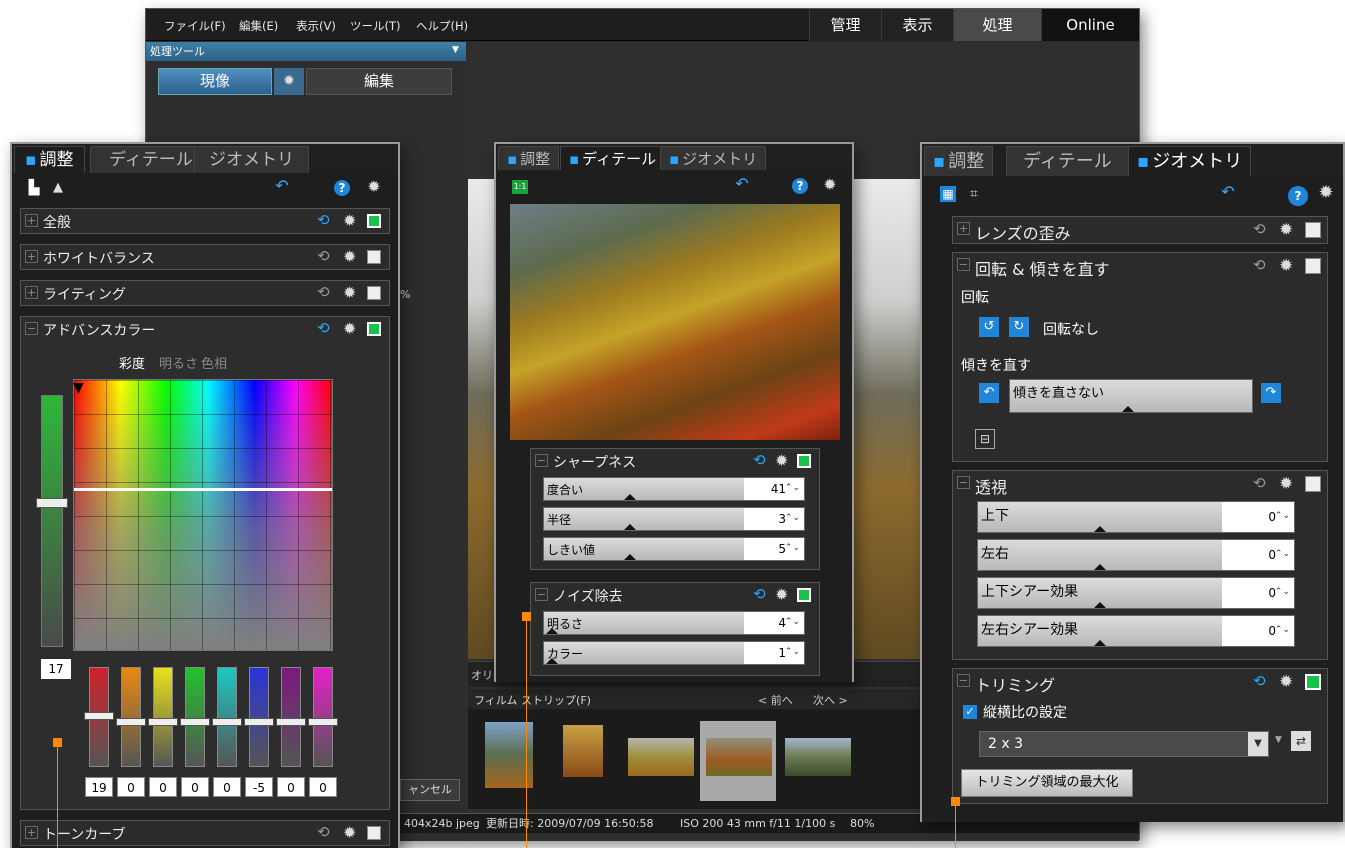 The image size is (1345, 848). Describe the element at coordinates (203, 489) in the screenshot. I see `curve-line` at that location.